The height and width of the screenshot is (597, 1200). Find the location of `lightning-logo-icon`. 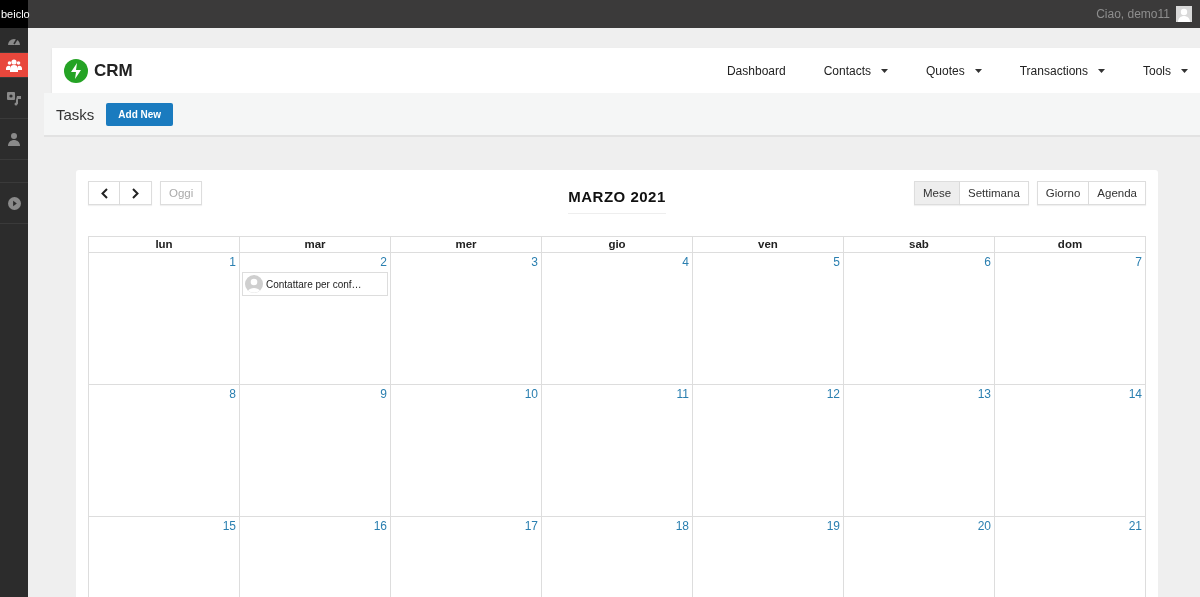

lightning-logo-icon is located at coordinates (76, 70).